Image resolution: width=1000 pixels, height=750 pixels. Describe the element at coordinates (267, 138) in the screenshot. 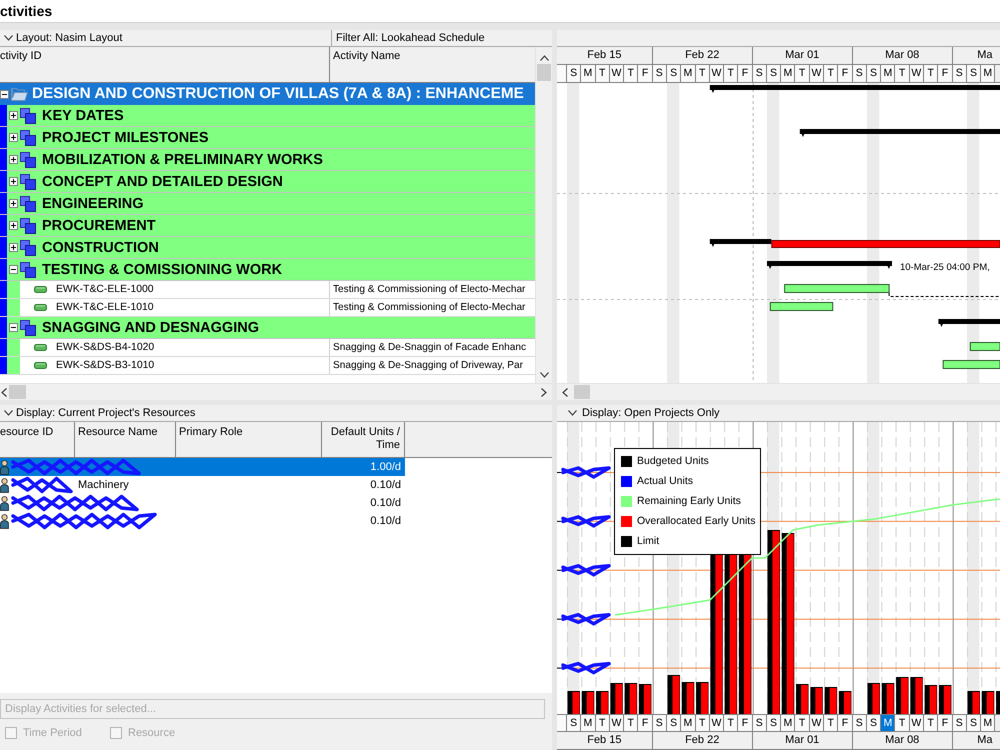

I see `wbs-row: PROJECT MILESTONES` at that location.